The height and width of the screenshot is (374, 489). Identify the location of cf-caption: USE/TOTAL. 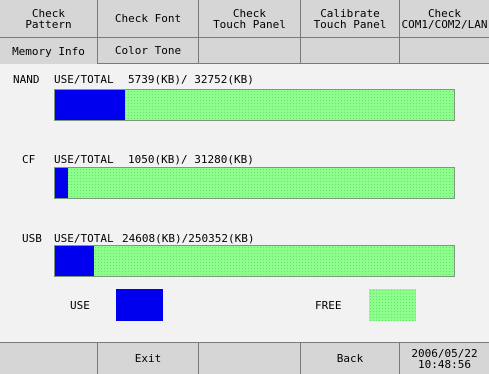
(84, 159).